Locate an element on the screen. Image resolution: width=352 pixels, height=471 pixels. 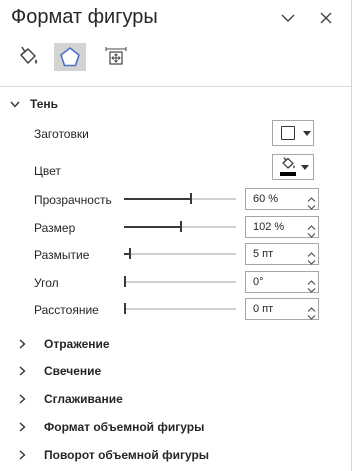
blur-spinner: 5 пт is located at coordinates (282, 254).